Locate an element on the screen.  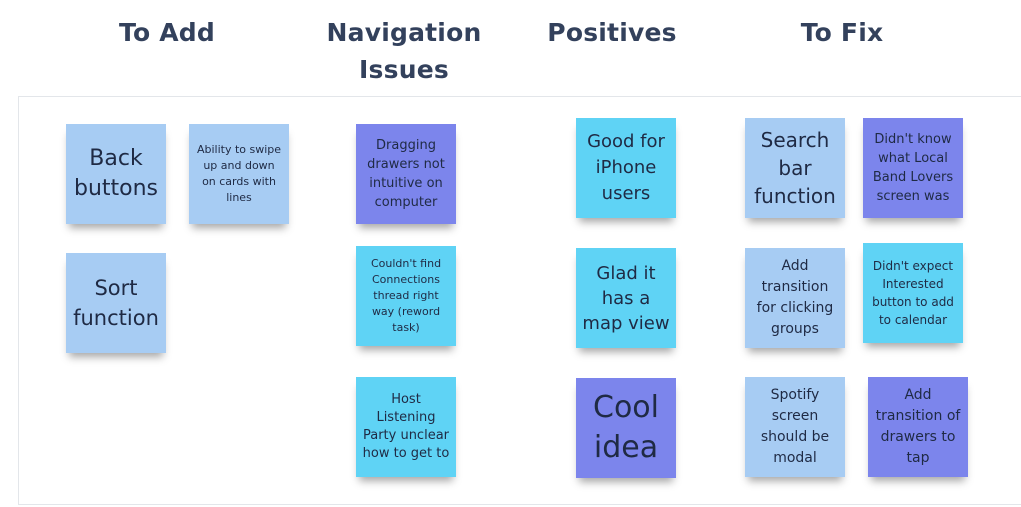
sticky-note-add-transition-groups: Add transition for clicking groups is located at coordinates (795, 298).